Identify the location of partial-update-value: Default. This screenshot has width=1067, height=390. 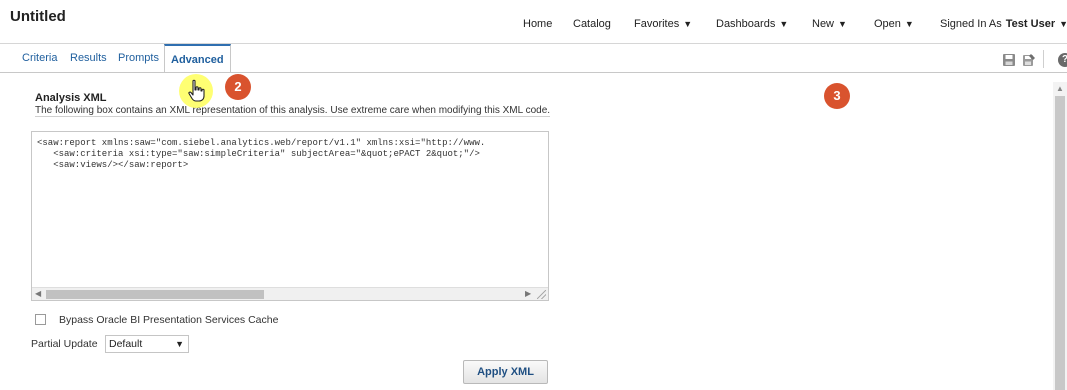
(126, 344).